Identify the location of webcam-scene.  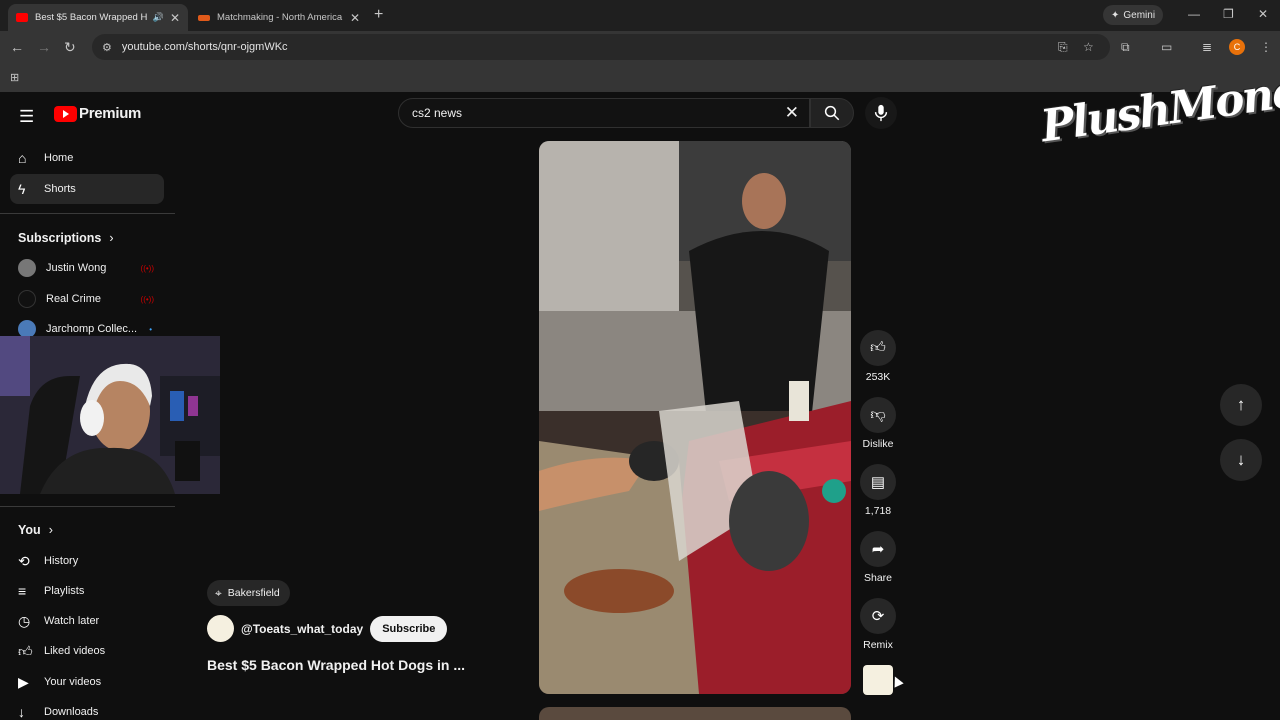
(110, 415).